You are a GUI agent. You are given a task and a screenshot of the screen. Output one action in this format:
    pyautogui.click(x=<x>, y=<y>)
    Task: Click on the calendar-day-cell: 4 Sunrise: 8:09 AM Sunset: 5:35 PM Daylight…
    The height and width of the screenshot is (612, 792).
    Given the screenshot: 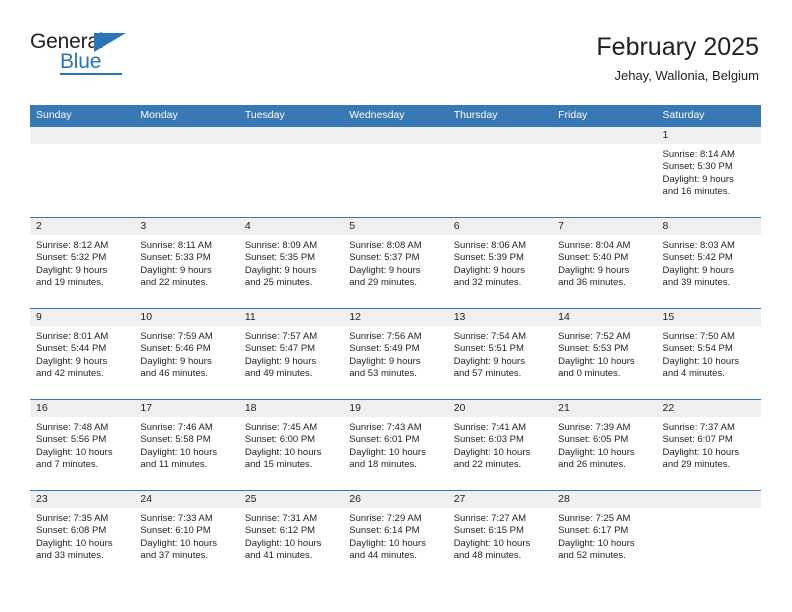 What is the action you would take?
    pyautogui.click(x=291, y=263)
    